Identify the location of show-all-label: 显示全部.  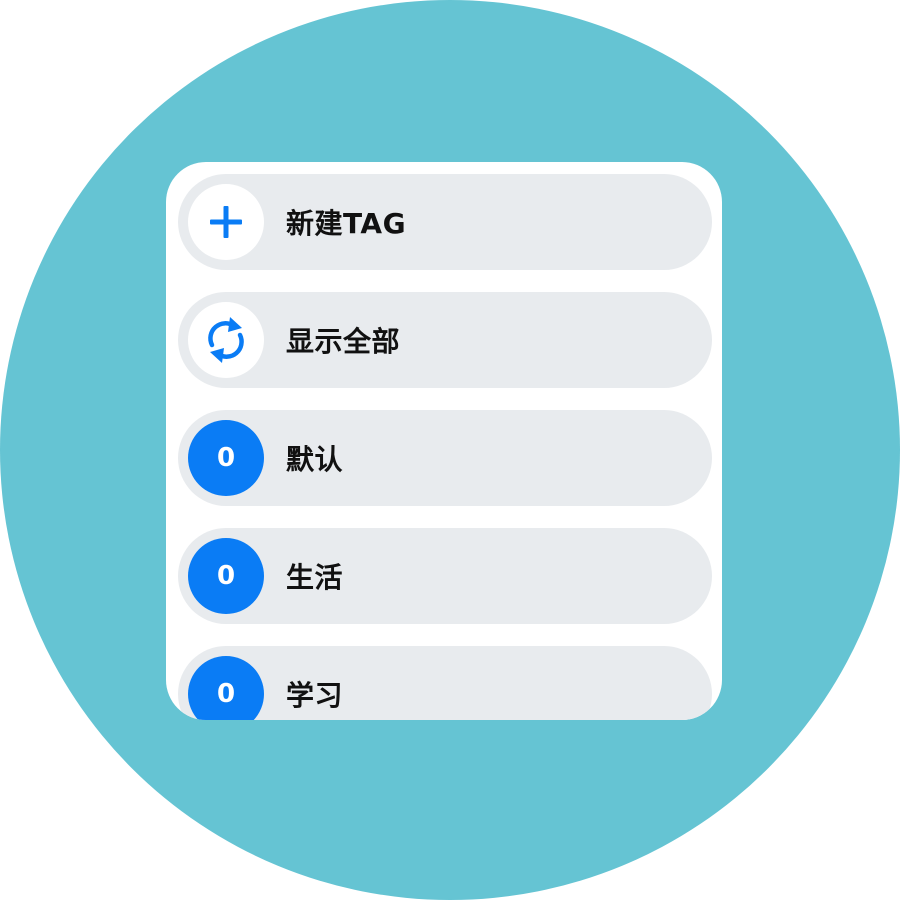
(343, 341).